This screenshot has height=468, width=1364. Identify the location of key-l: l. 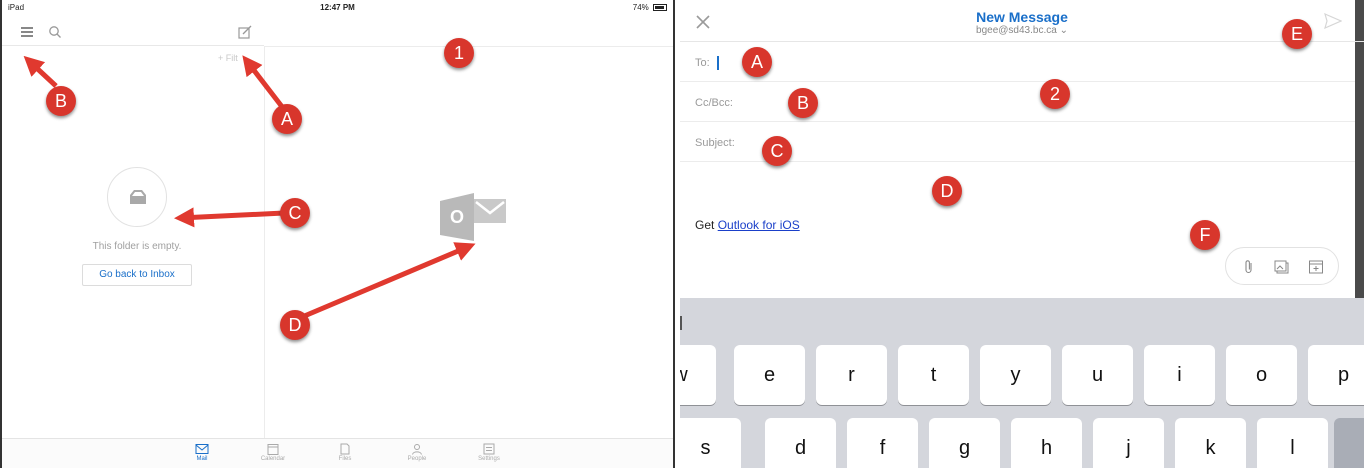
(1292, 443).